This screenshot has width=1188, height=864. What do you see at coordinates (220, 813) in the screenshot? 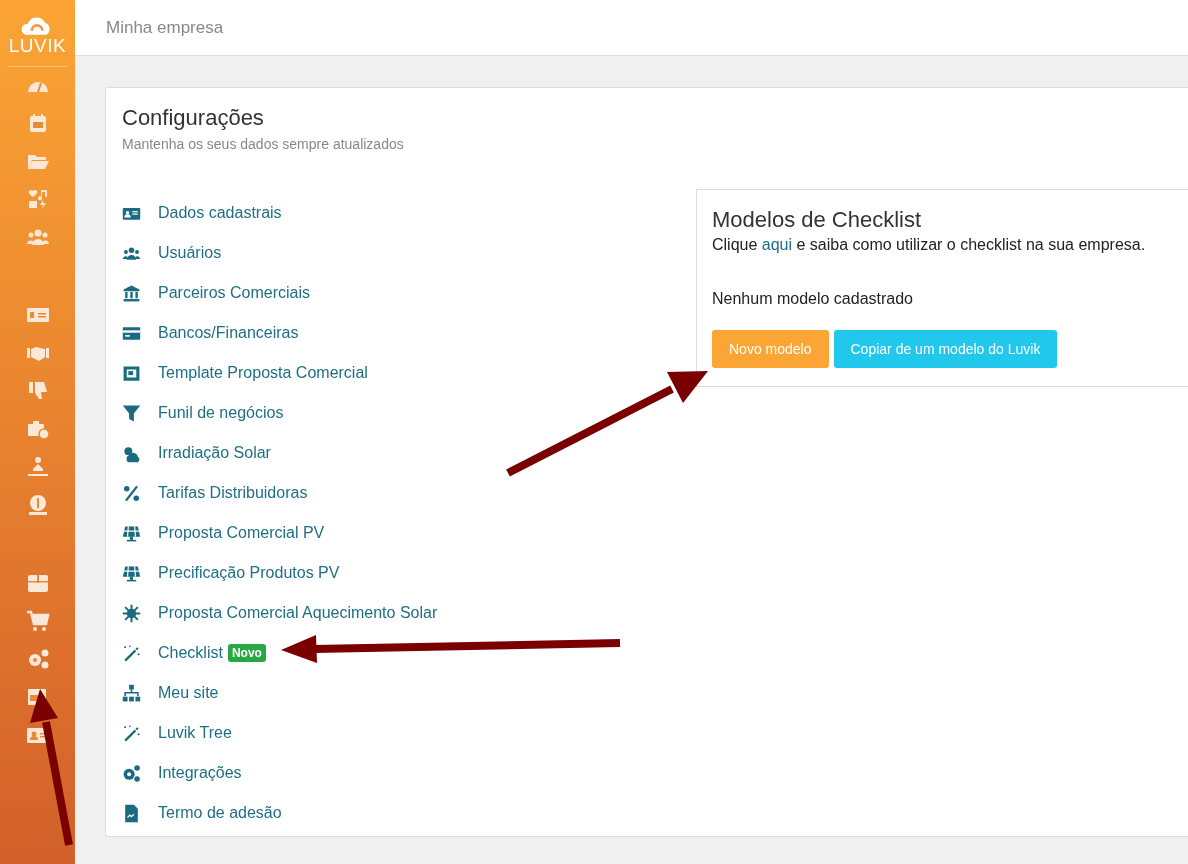
I see `settings-link: Termo de adesão` at bounding box center [220, 813].